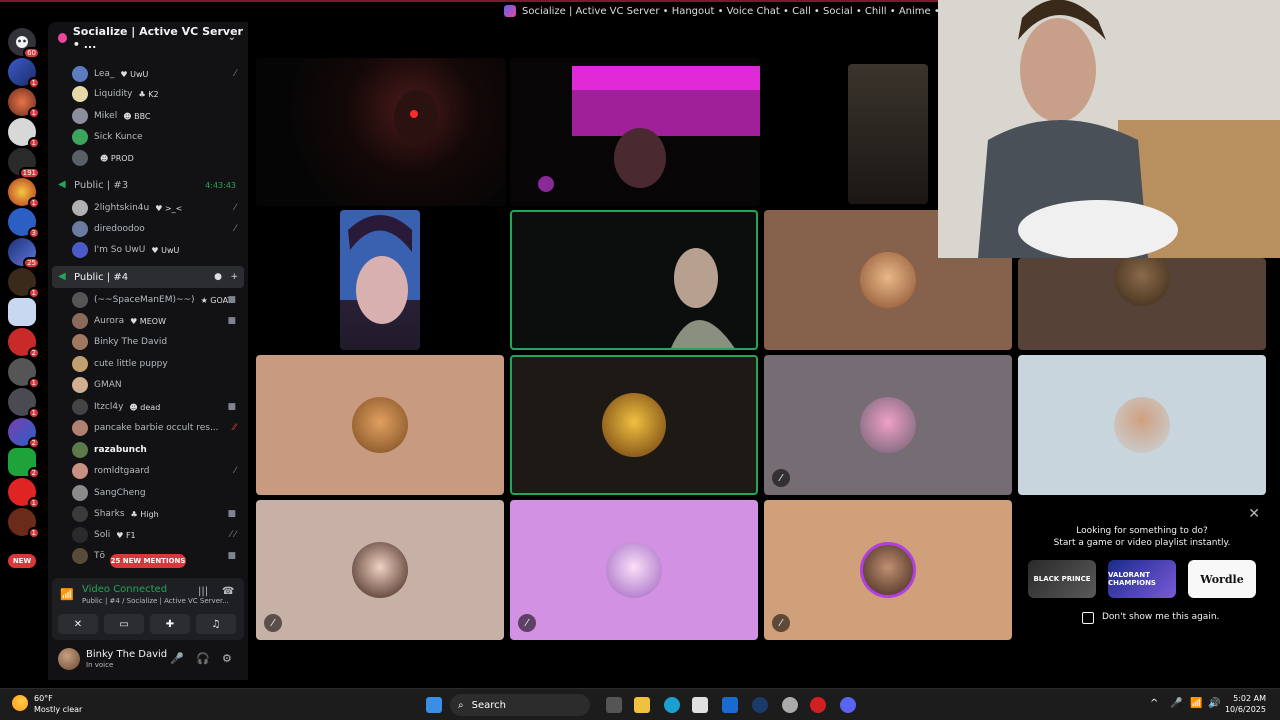 The height and width of the screenshot is (720, 1280). Describe the element at coordinates (158, 300) in the screenshot. I see `voice-member: (~~SpaceManEM)~~) ★ GOAT ■` at that location.